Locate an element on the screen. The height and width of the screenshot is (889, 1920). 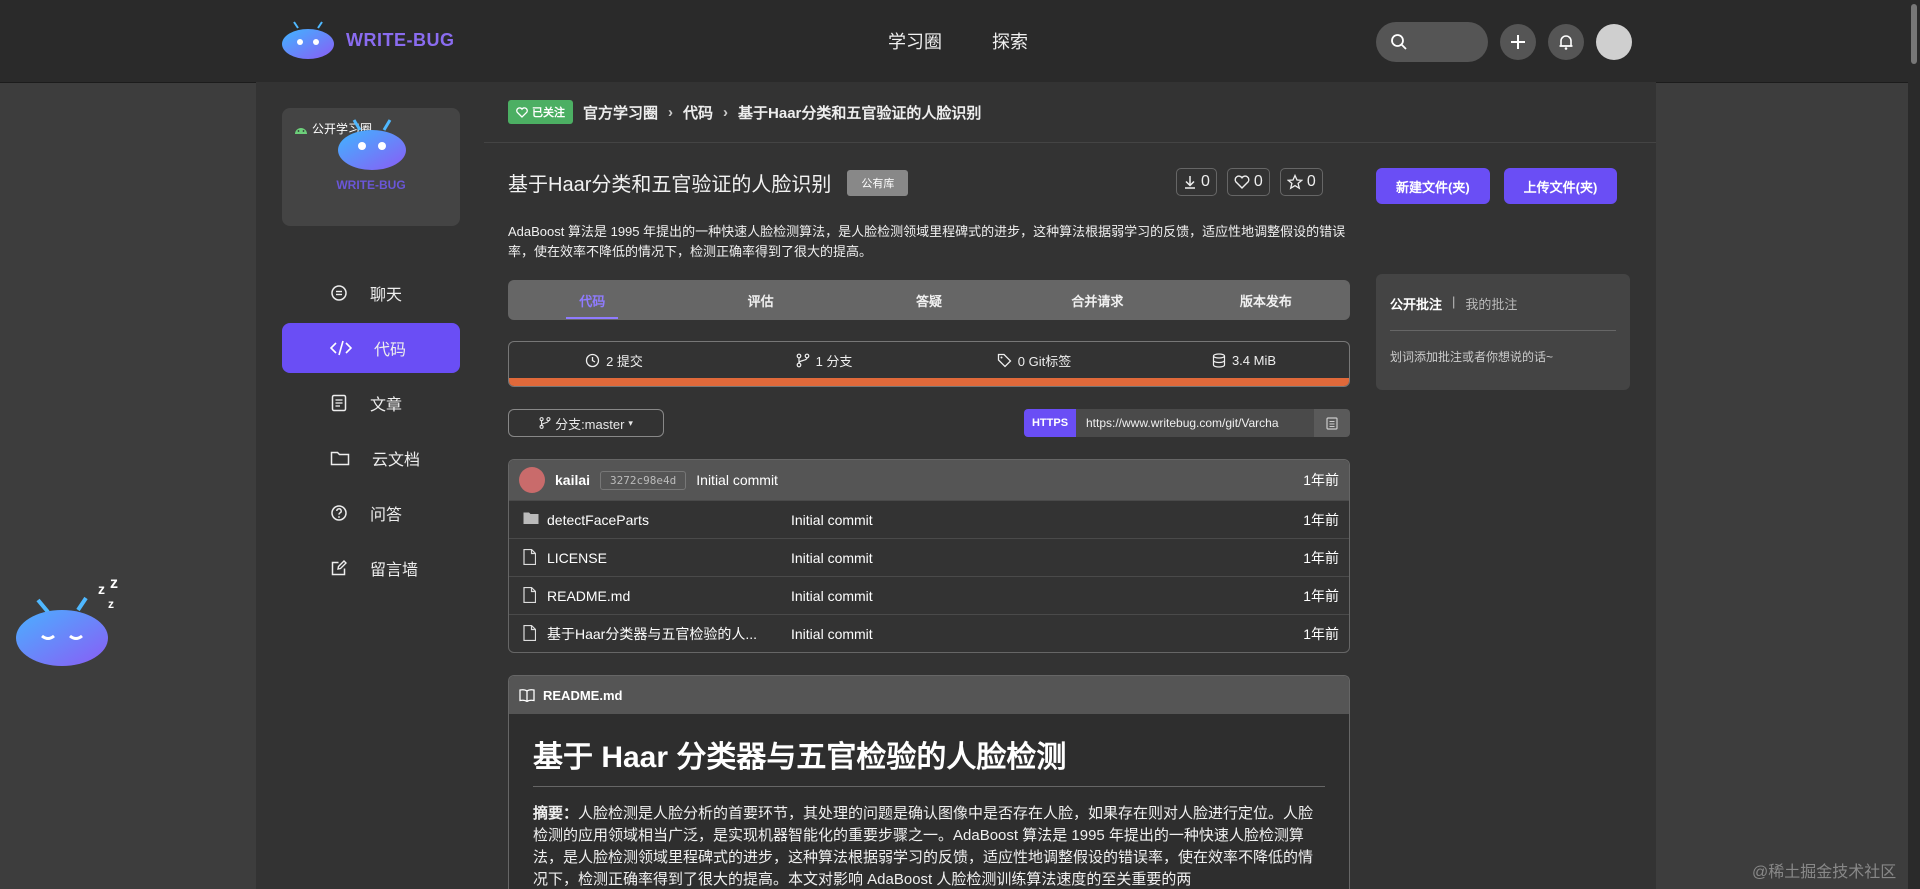
left-sidebar: 公开学习圈 WRITE-BUG 聊天 代码 文章 云文档 问答 留言墙 is located at coordinates (370, 485).